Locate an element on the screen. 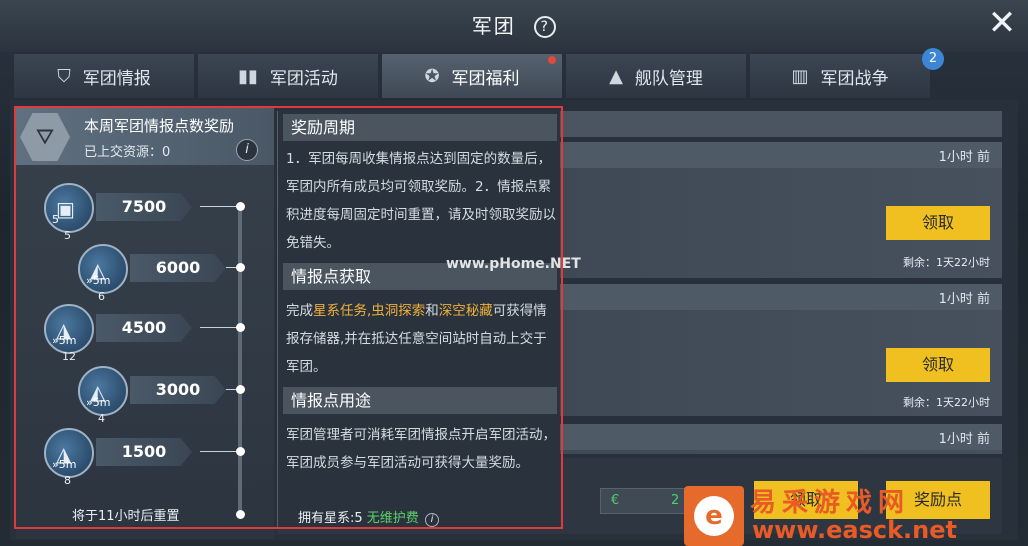  page-title: 军团 ? is located at coordinates (514, 24).